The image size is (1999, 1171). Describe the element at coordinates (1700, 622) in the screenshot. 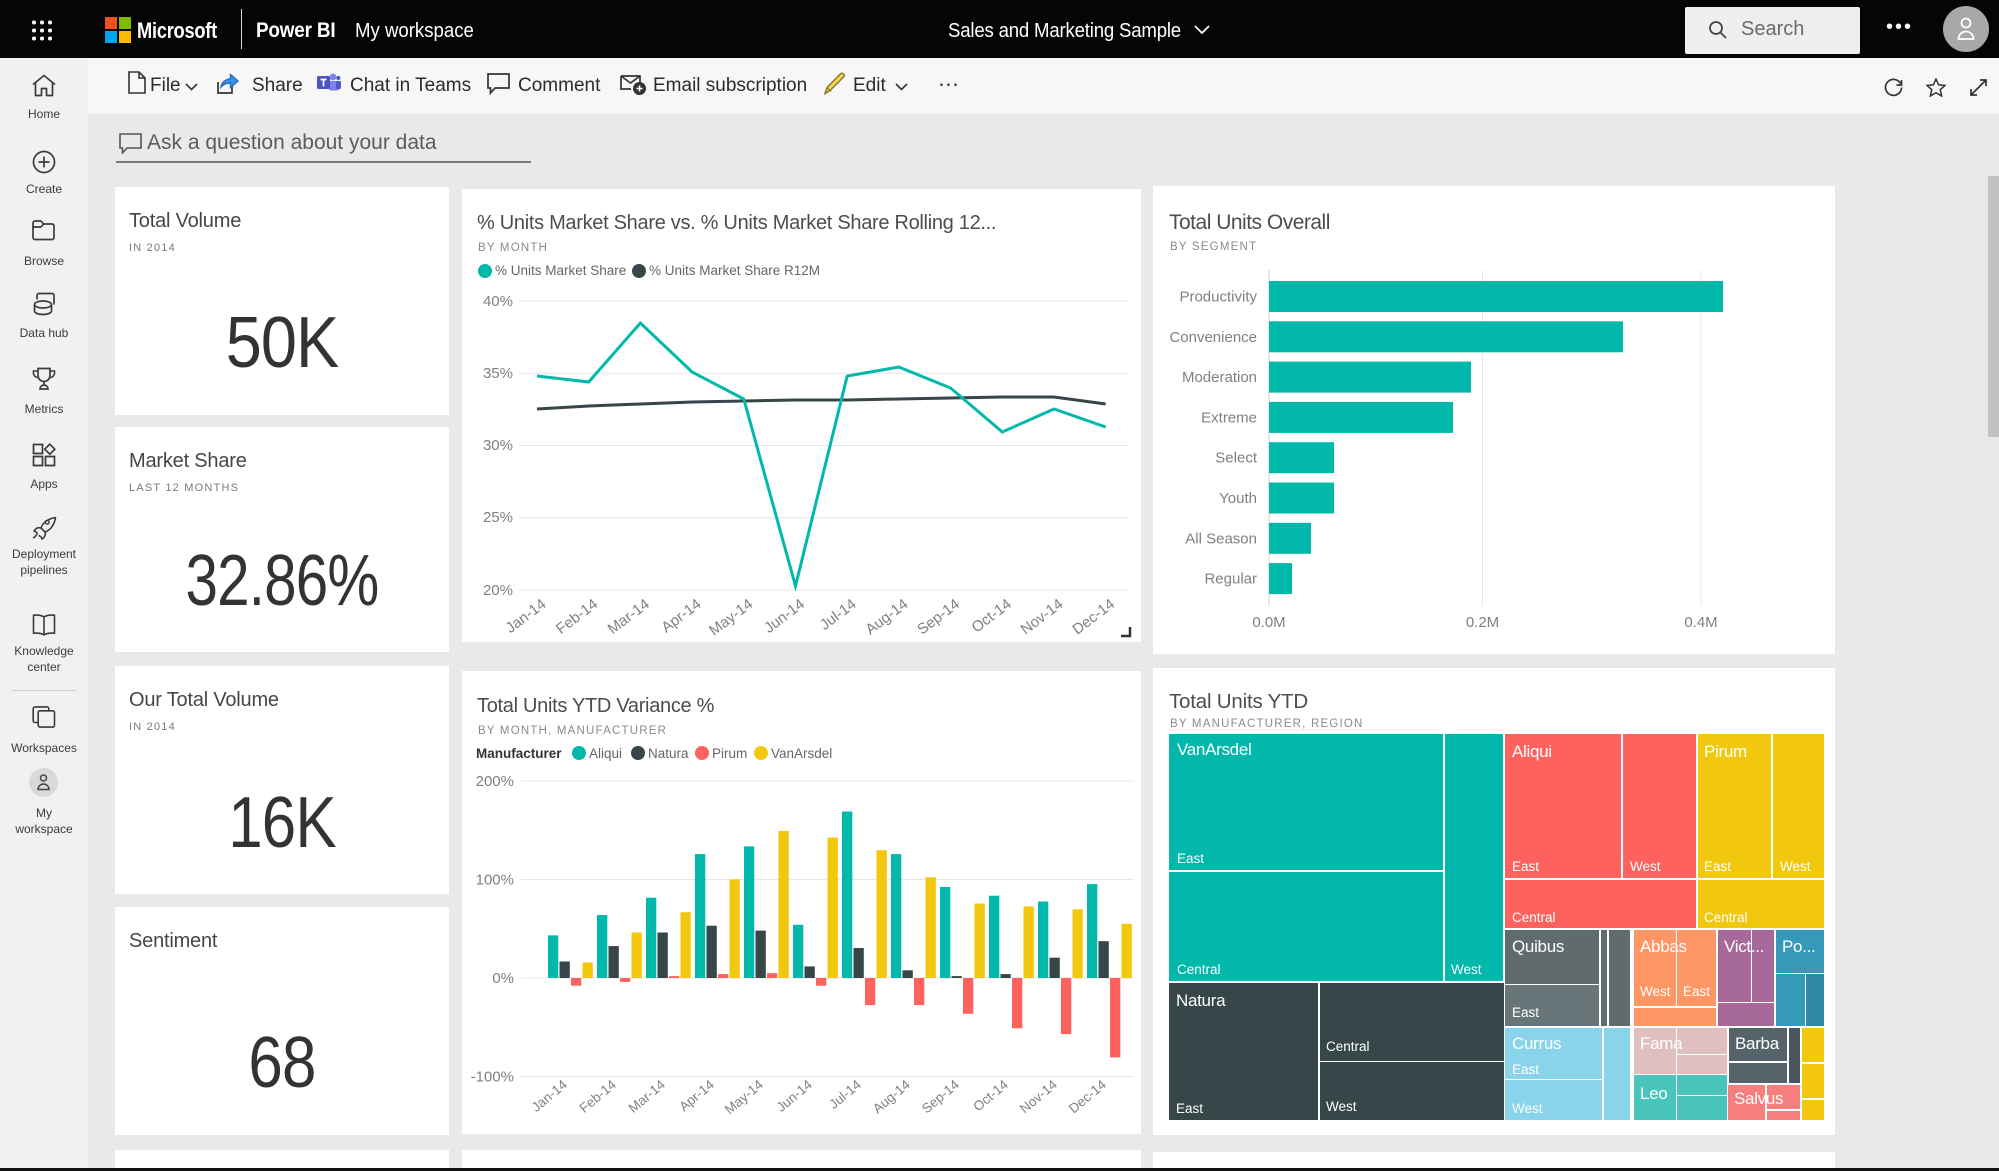

I see `svg-text: 0.4M` at that location.